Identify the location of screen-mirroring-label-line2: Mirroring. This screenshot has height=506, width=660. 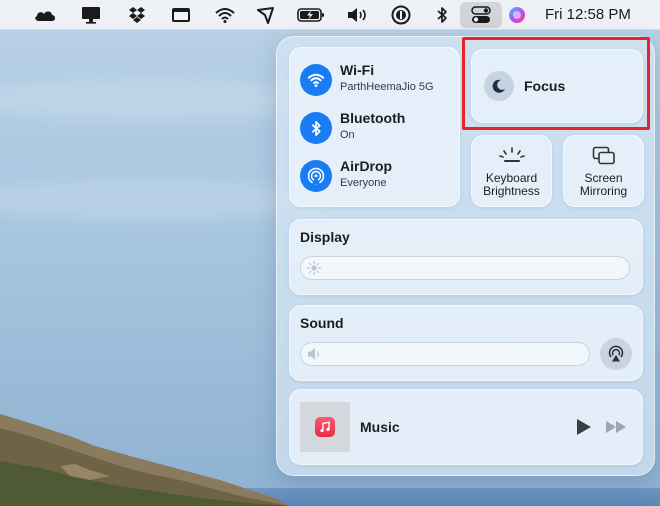
(603, 191).